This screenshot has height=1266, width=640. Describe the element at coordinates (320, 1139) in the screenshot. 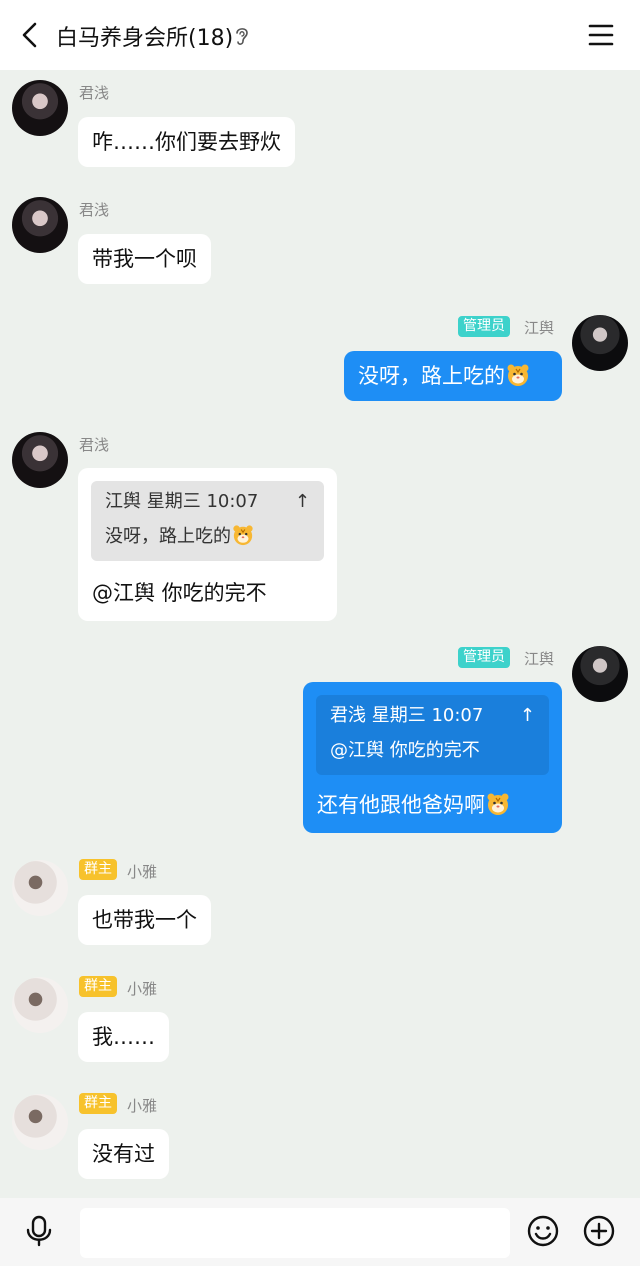

I see `message-row: 群主 小雅 没有过` at that location.